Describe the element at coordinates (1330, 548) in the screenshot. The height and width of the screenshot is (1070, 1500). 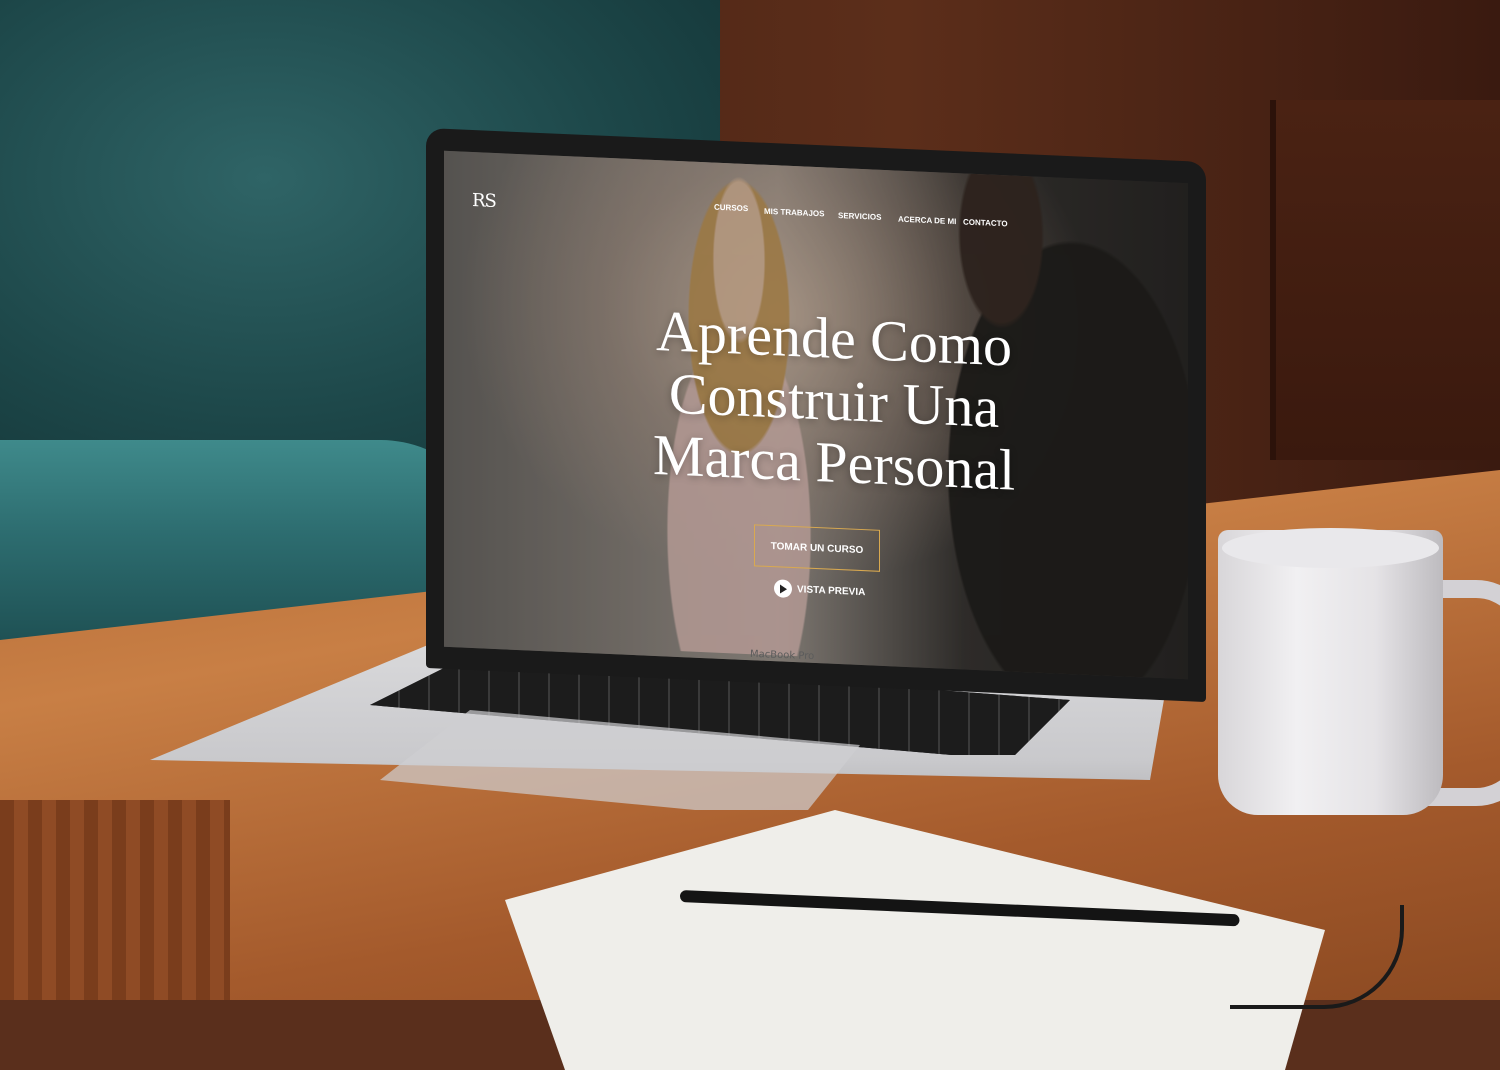
I see `mug-rim` at that location.